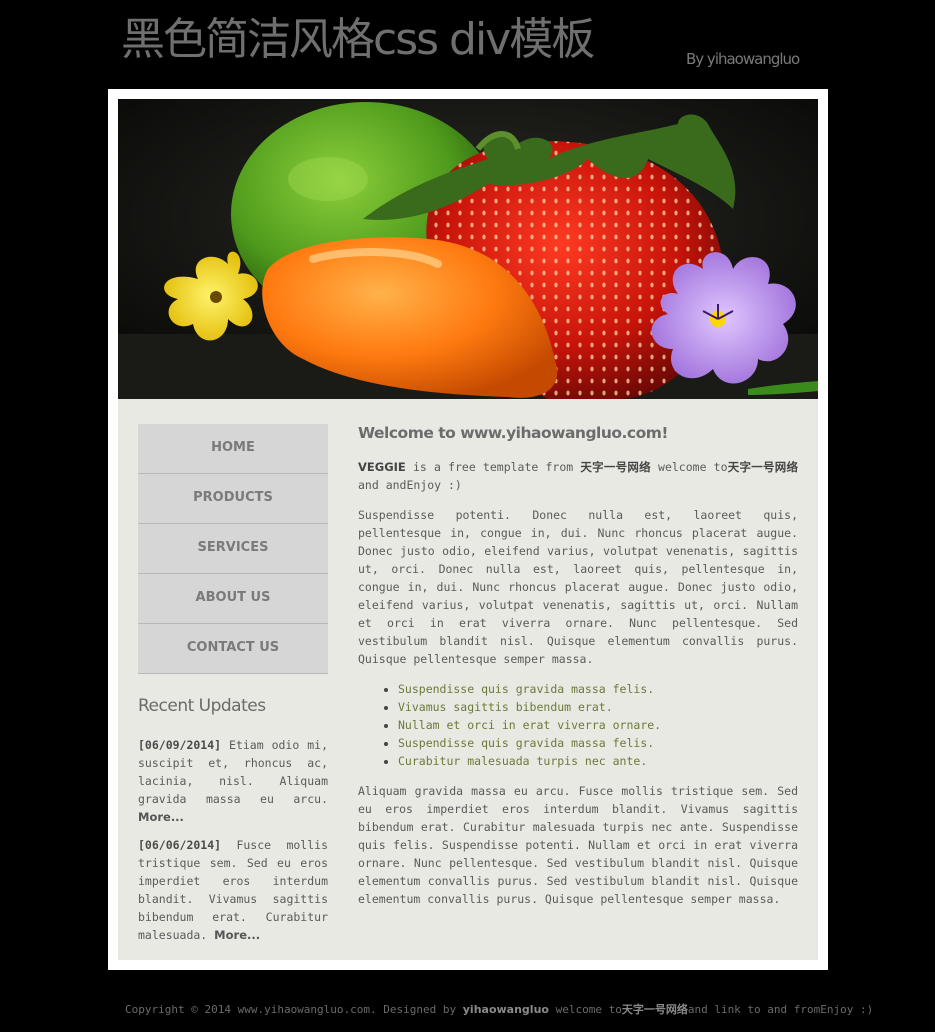 The image size is (935, 1032). Describe the element at coordinates (598, 707) in the screenshot. I see `list-item: Vivamus sagittis bibendum erat.` at that location.